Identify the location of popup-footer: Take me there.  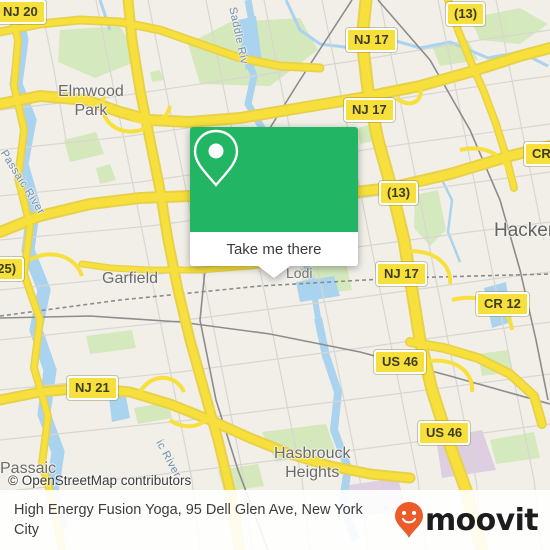
(274, 249).